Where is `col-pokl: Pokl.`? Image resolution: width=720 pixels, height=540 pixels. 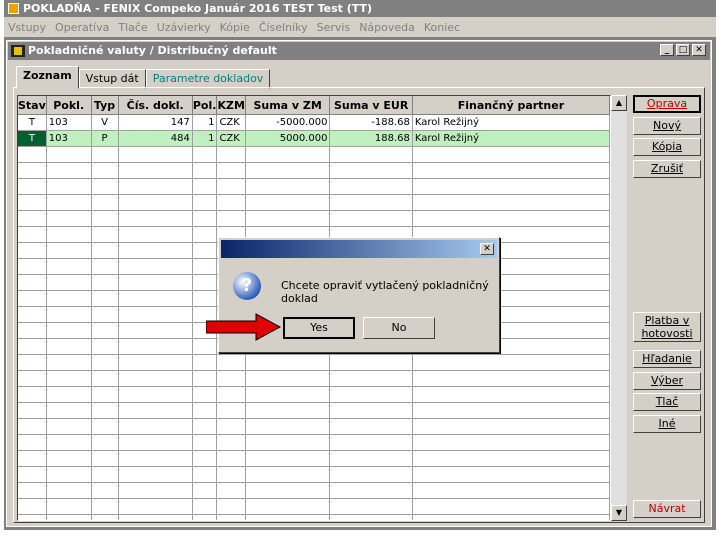
col-pokl: Pokl. is located at coordinates (69, 105).